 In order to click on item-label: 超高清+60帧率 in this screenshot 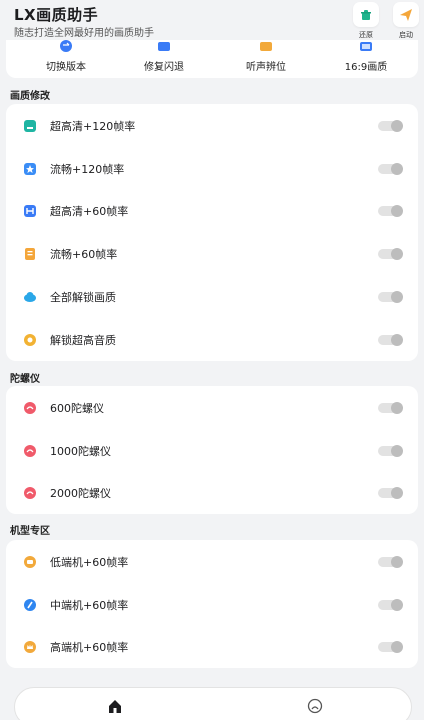, I will do `click(89, 211)`.